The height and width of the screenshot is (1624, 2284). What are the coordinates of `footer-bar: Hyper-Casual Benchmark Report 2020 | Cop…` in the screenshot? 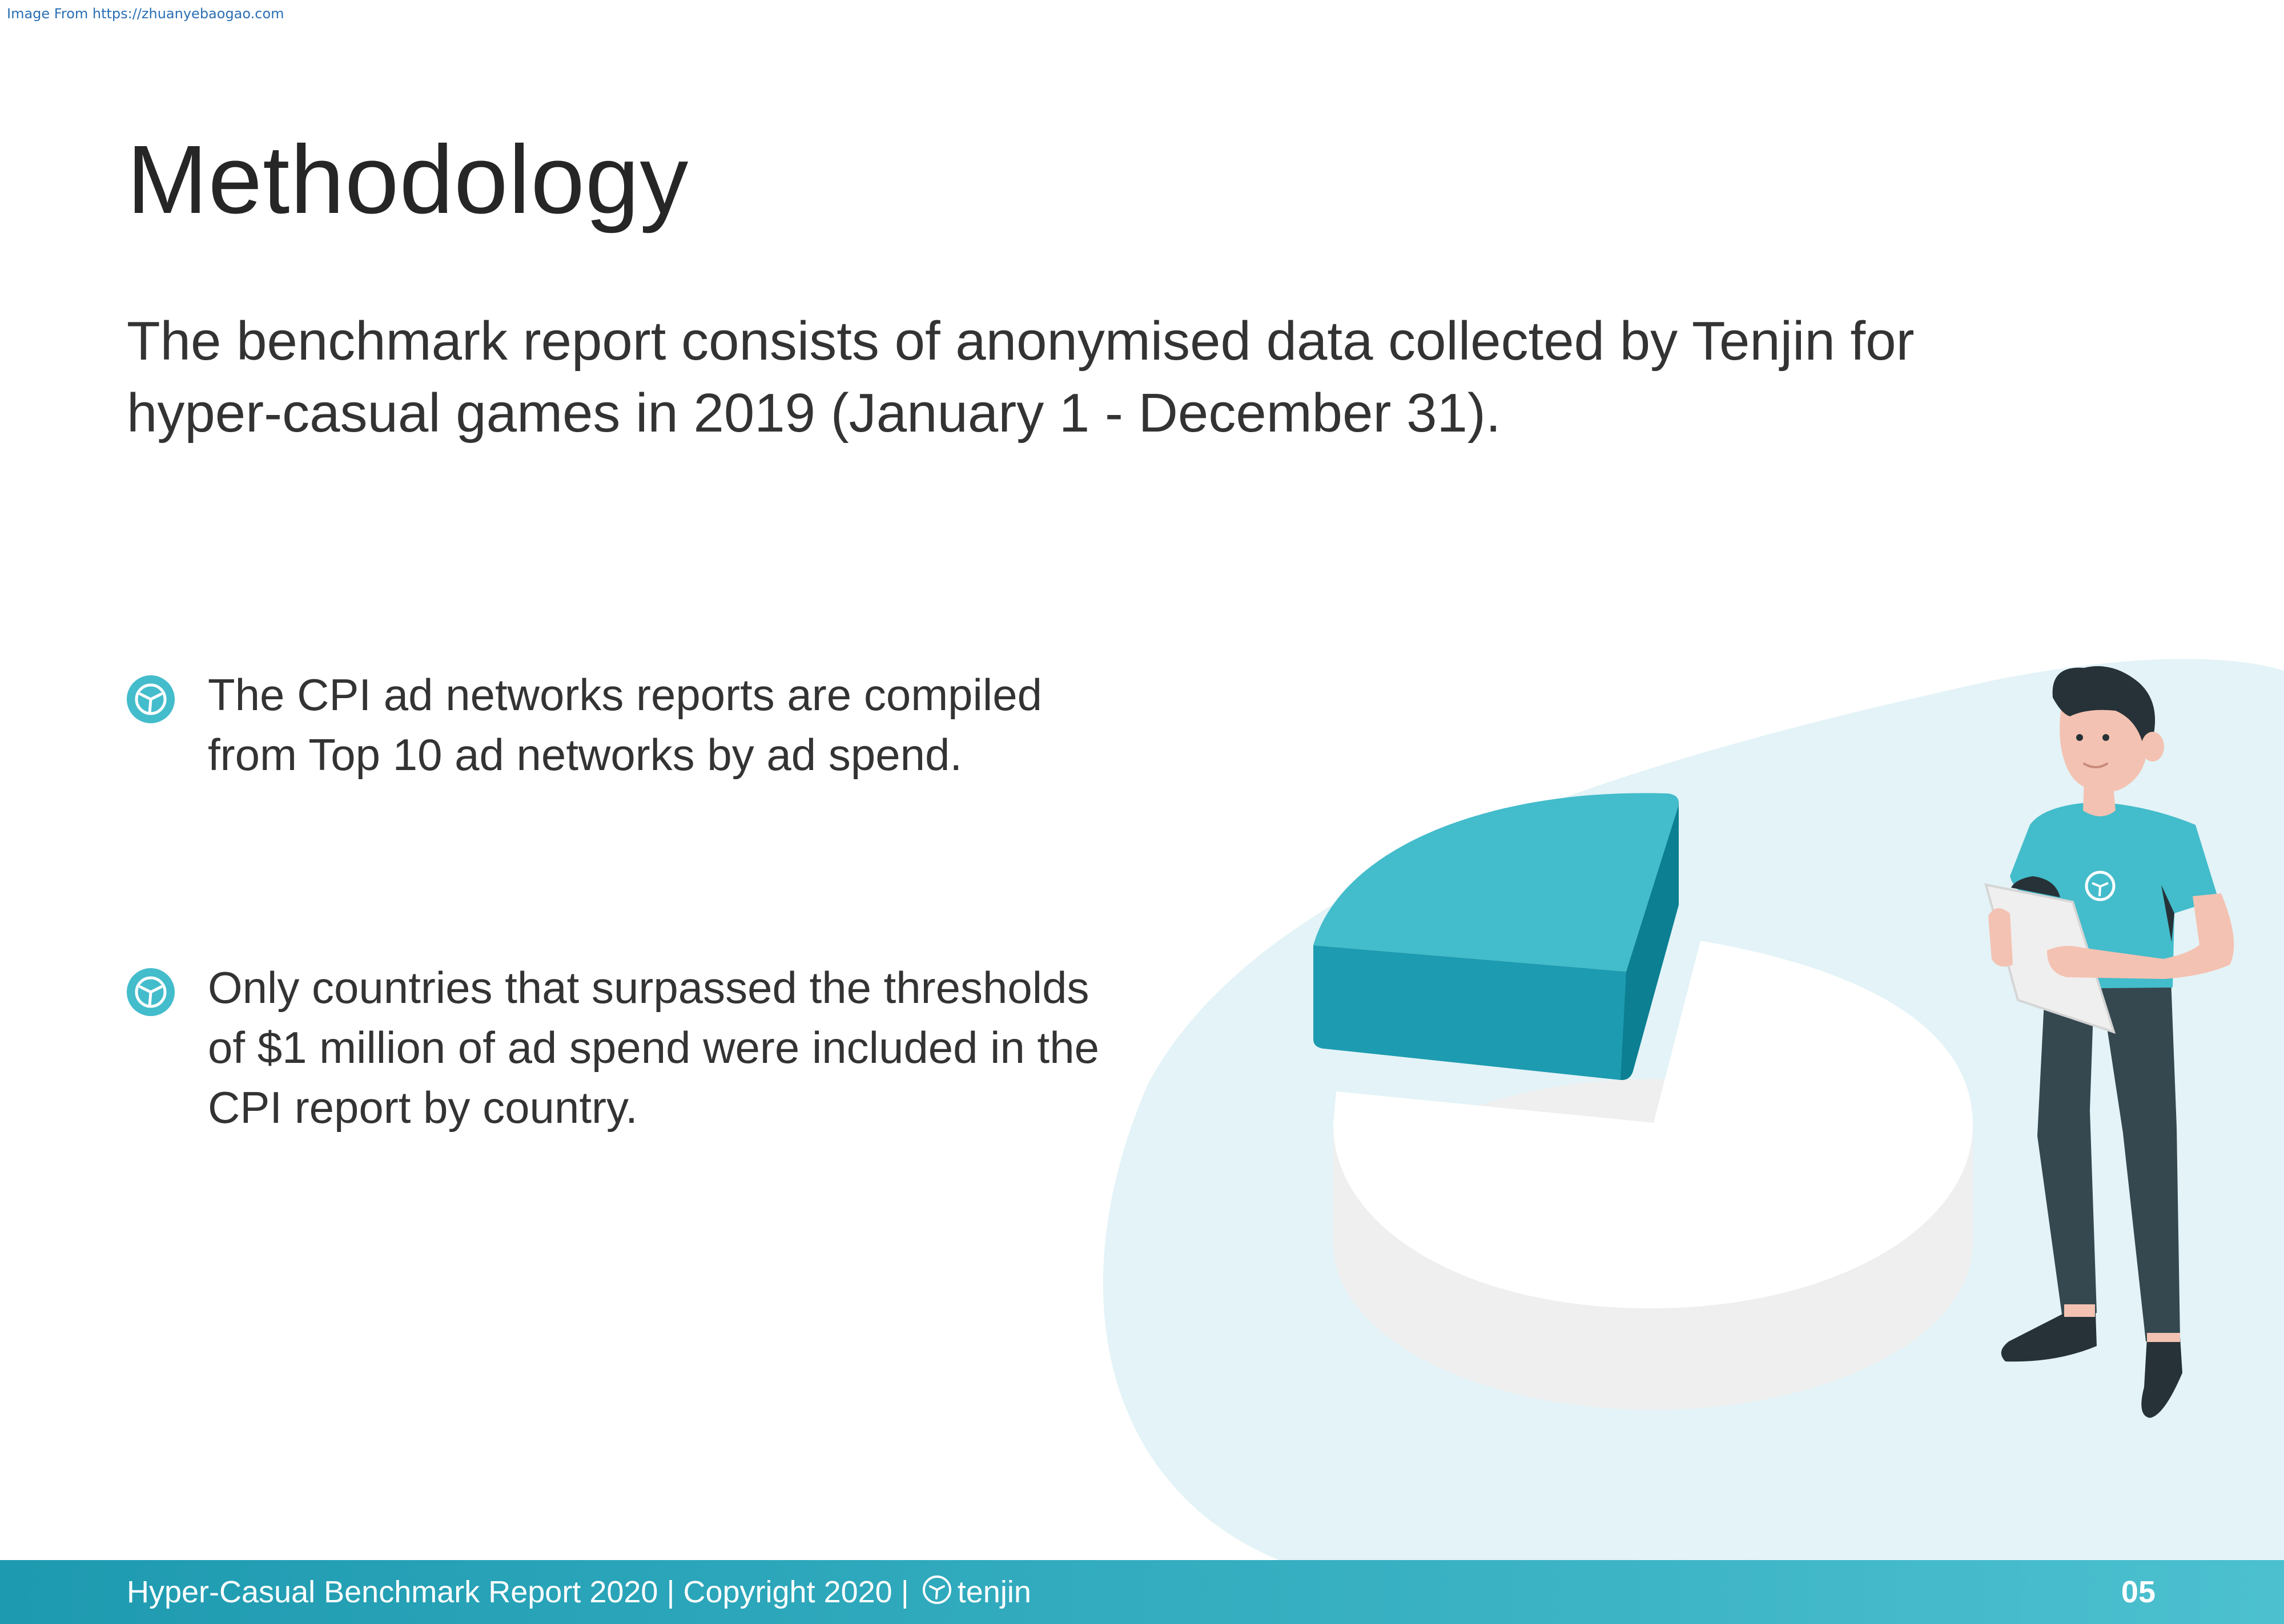 It's located at (1142, 1592).